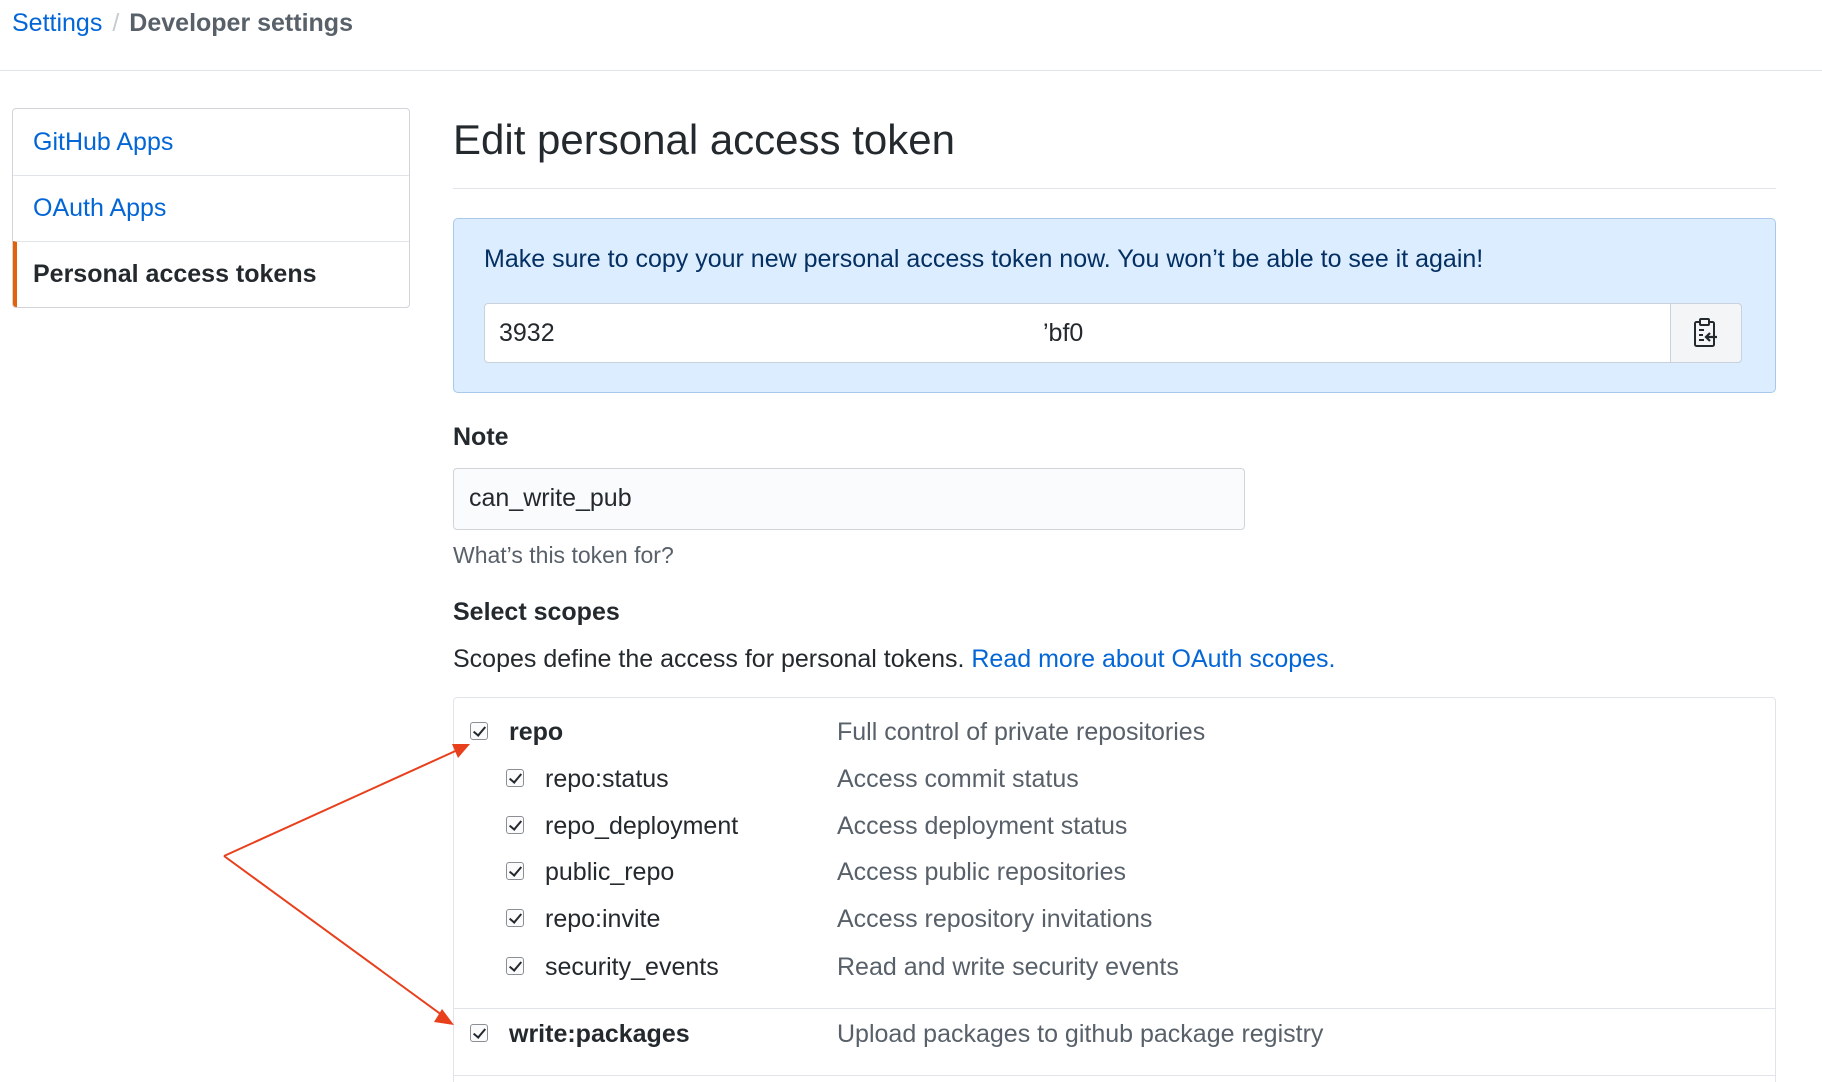 The width and height of the screenshot is (1822, 1082). I want to click on scope-name-security-events: security_events, so click(632, 967).